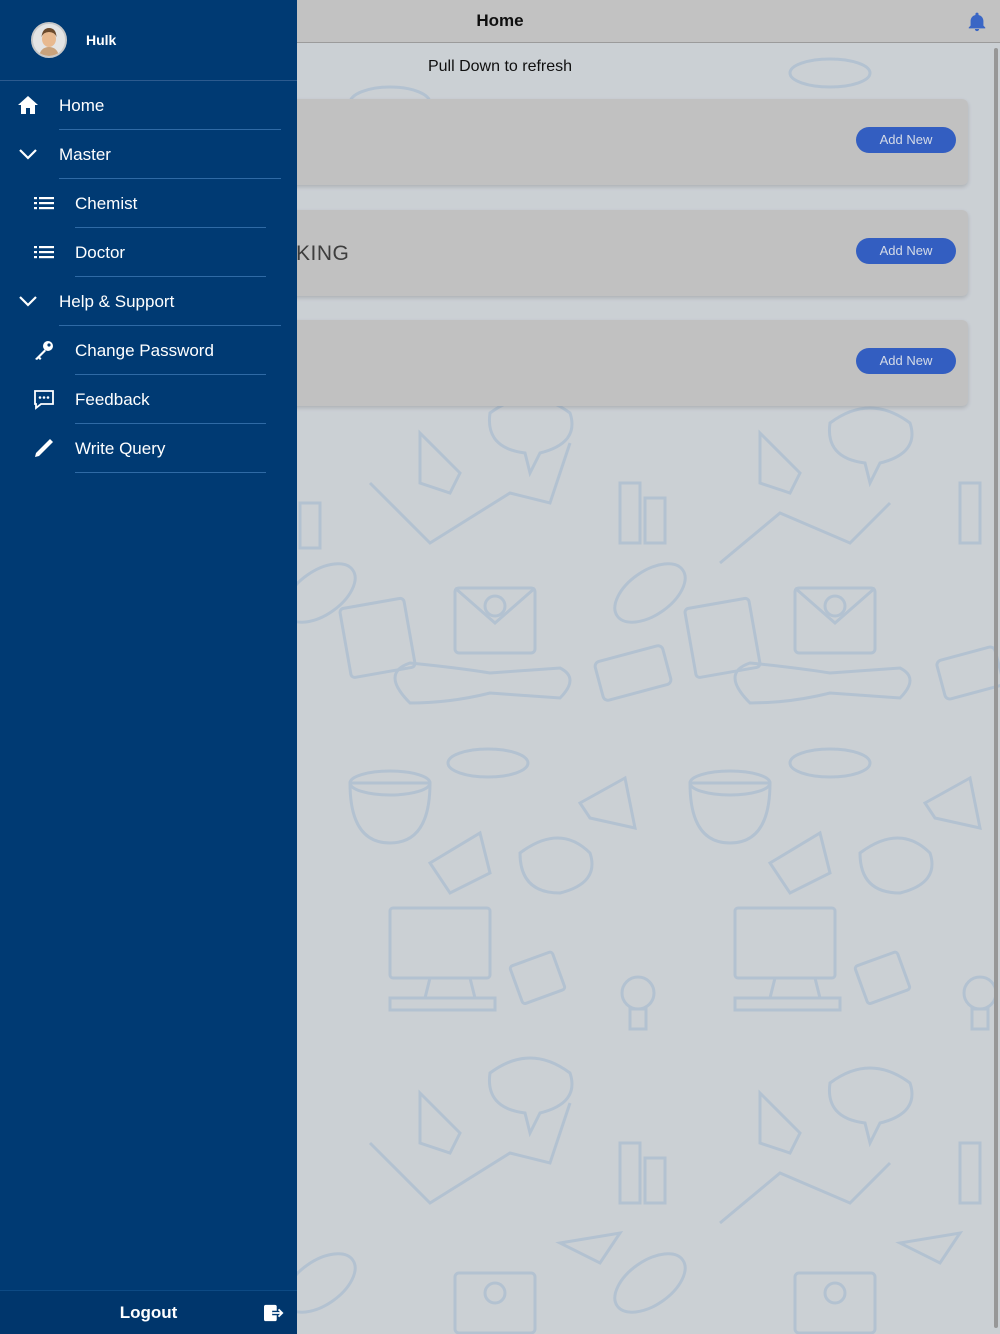 This screenshot has height=1334, width=1000. Describe the element at coordinates (144, 350) in the screenshot. I see `drawer-item-label: Change Password` at that location.